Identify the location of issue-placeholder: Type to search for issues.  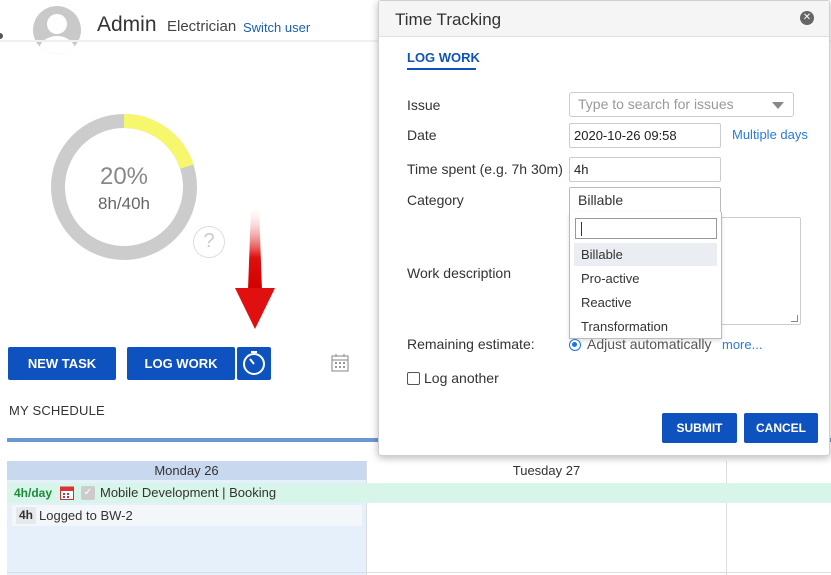
(656, 104).